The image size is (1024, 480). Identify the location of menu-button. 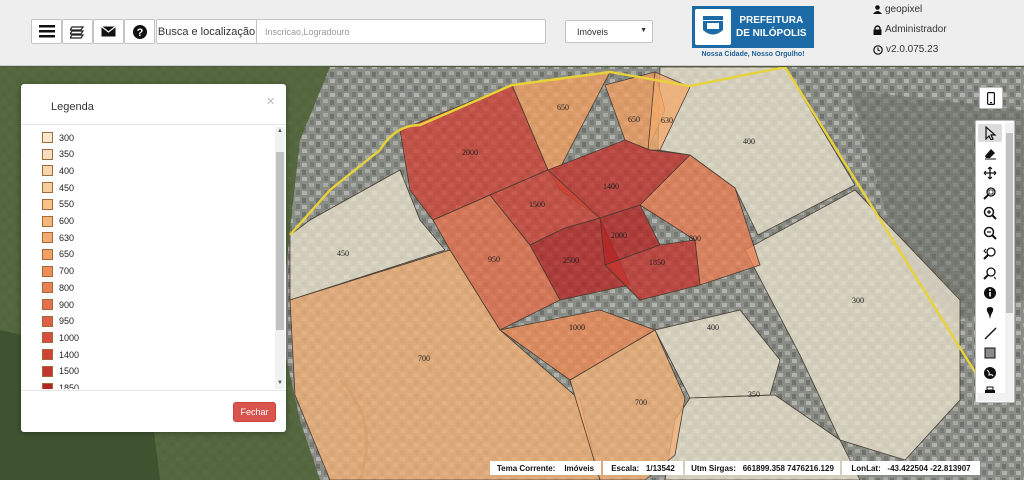
(46, 31).